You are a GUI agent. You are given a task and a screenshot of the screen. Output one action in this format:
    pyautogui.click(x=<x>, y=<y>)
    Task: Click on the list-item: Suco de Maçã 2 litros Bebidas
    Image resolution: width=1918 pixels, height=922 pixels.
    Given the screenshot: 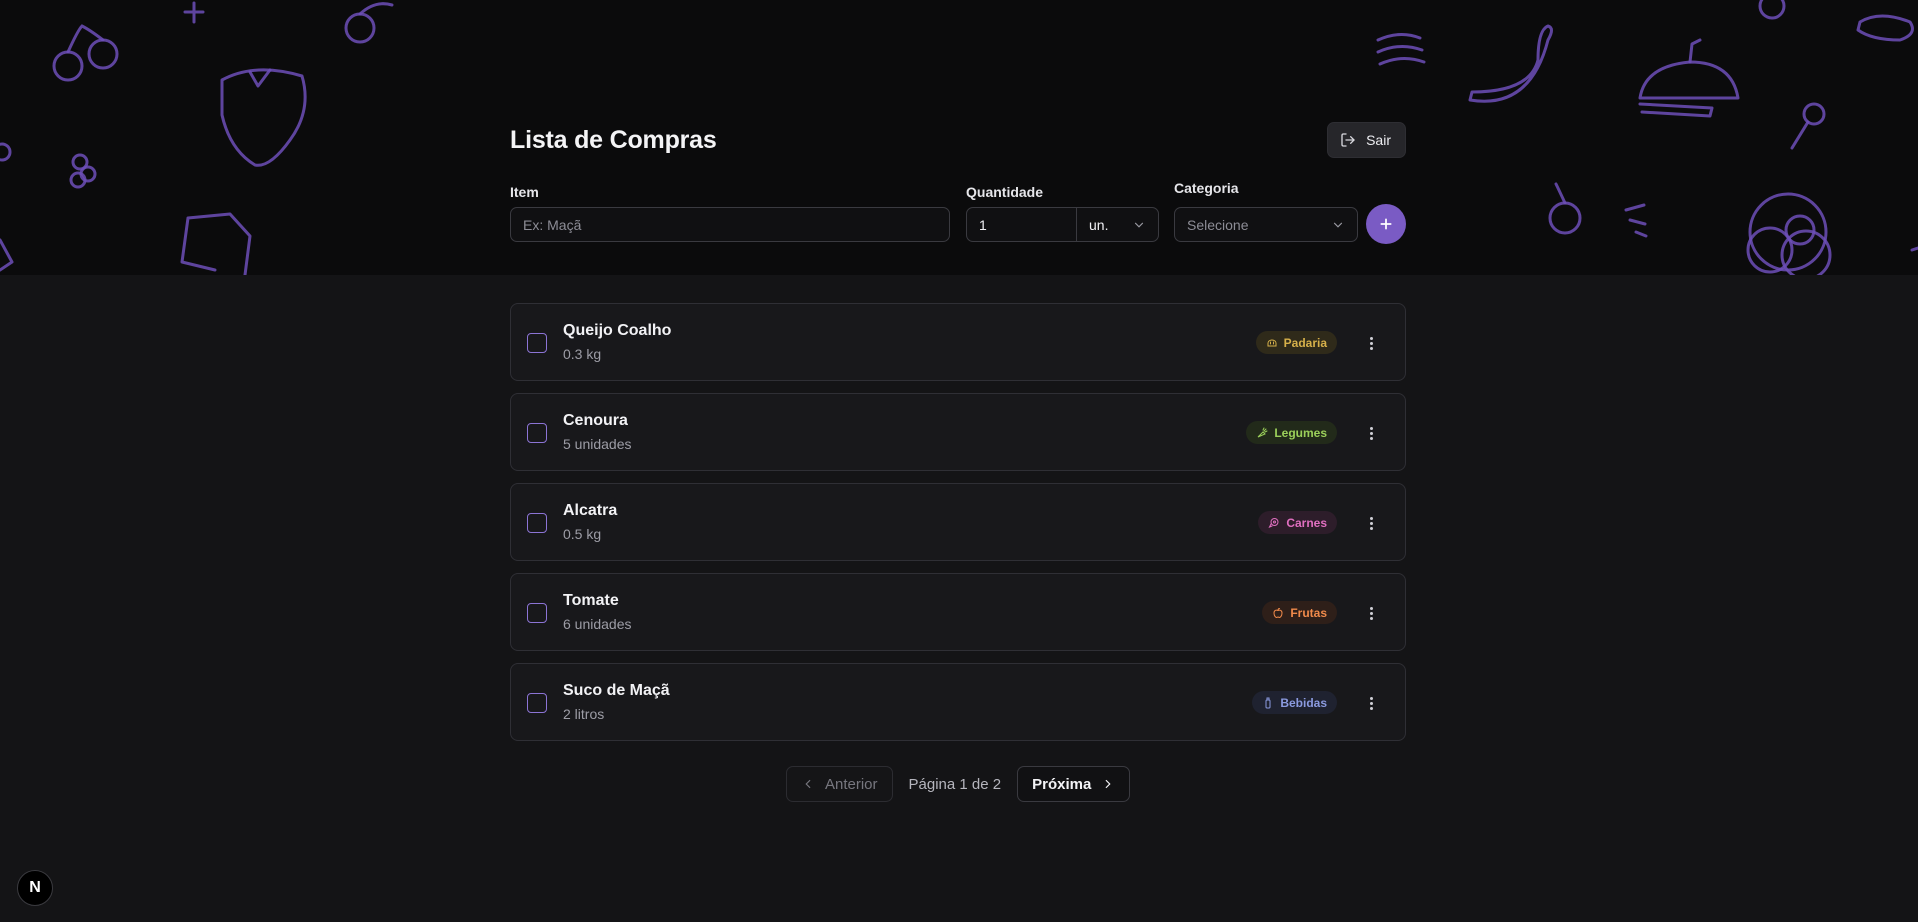 What is the action you would take?
    pyautogui.click(x=958, y=702)
    